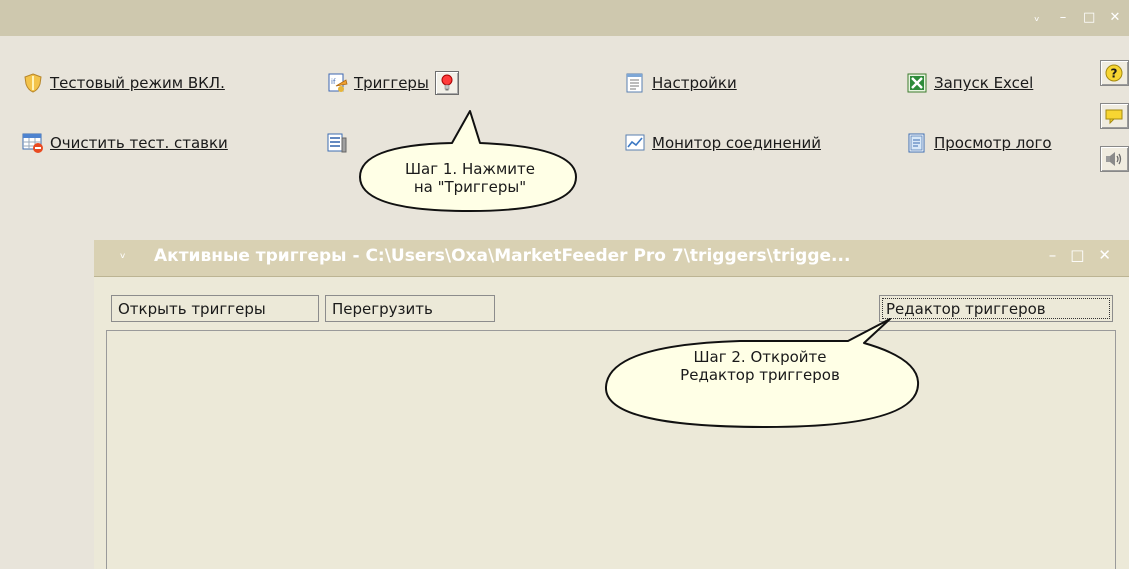  What do you see at coordinates (33, 83) in the screenshot?
I see `shield-icon` at bounding box center [33, 83].